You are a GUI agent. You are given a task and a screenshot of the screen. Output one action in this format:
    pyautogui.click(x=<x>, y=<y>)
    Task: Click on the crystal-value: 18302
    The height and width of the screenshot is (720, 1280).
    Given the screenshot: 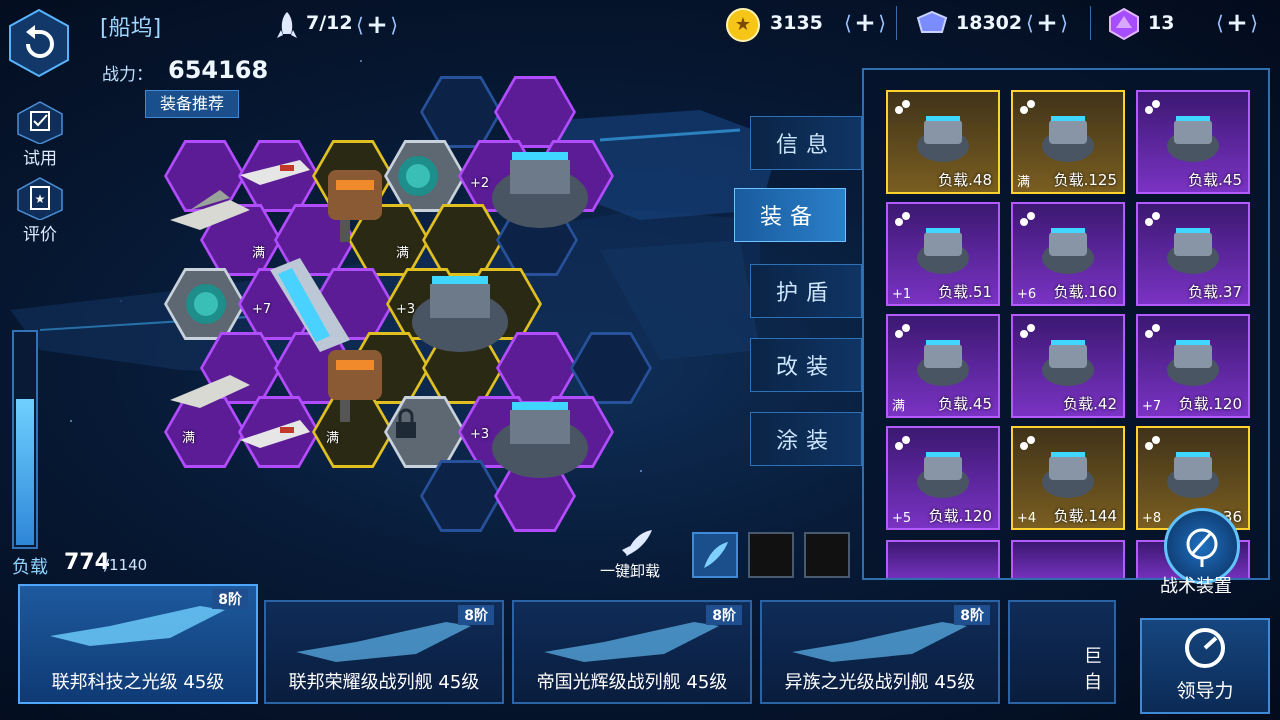 What is the action you would take?
    pyautogui.click(x=989, y=23)
    